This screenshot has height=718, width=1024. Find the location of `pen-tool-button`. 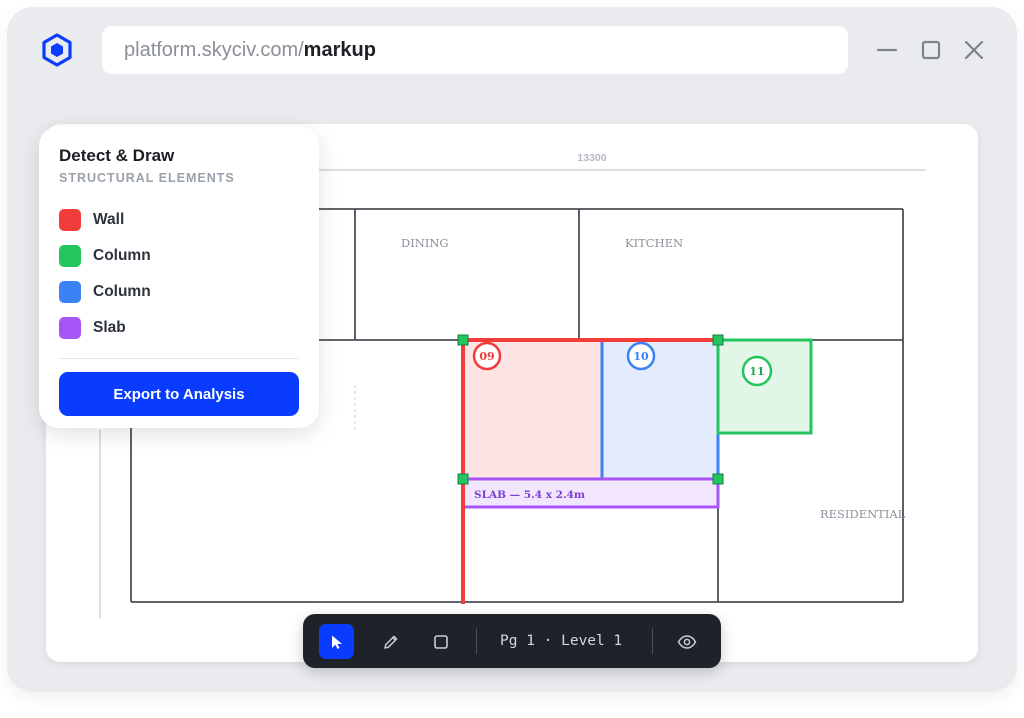

pen-tool-button is located at coordinates (390, 641).